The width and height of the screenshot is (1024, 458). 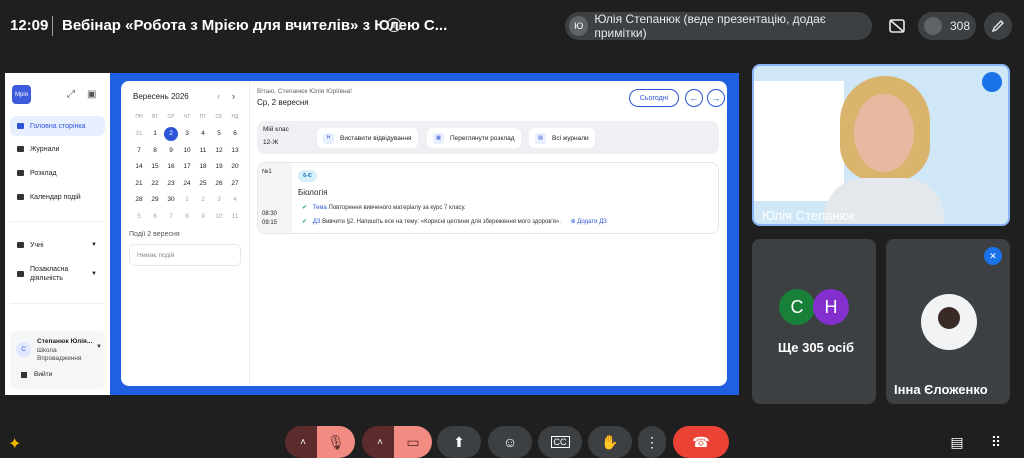 What do you see at coordinates (155, 167) in the screenshot?
I see `calendar-day: 15` at bounding box center [155, 167].